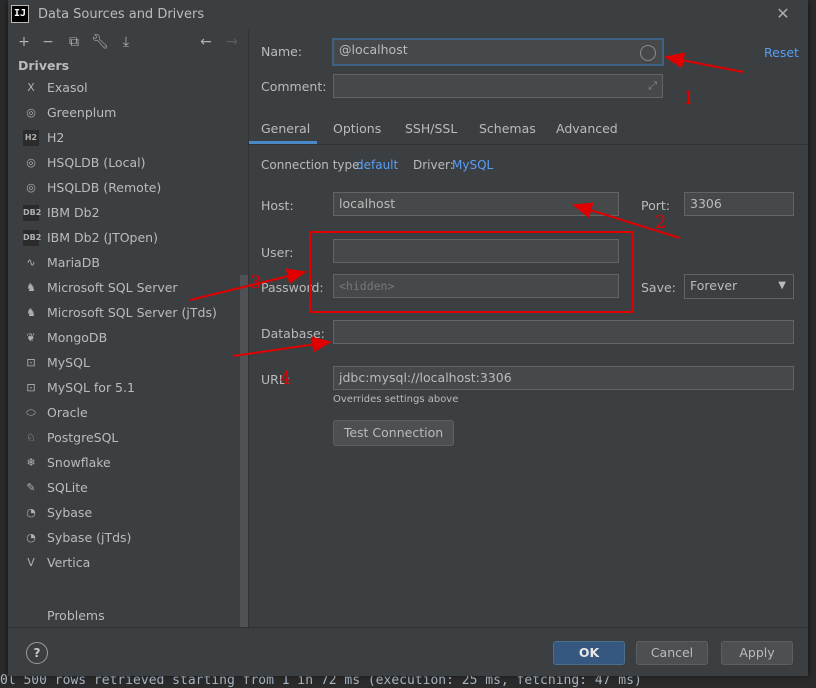  Describe the element at coordinates (563, 378) in the screenshot. I see `url-input: jdbc:mysql://localhost:3306` at that location.